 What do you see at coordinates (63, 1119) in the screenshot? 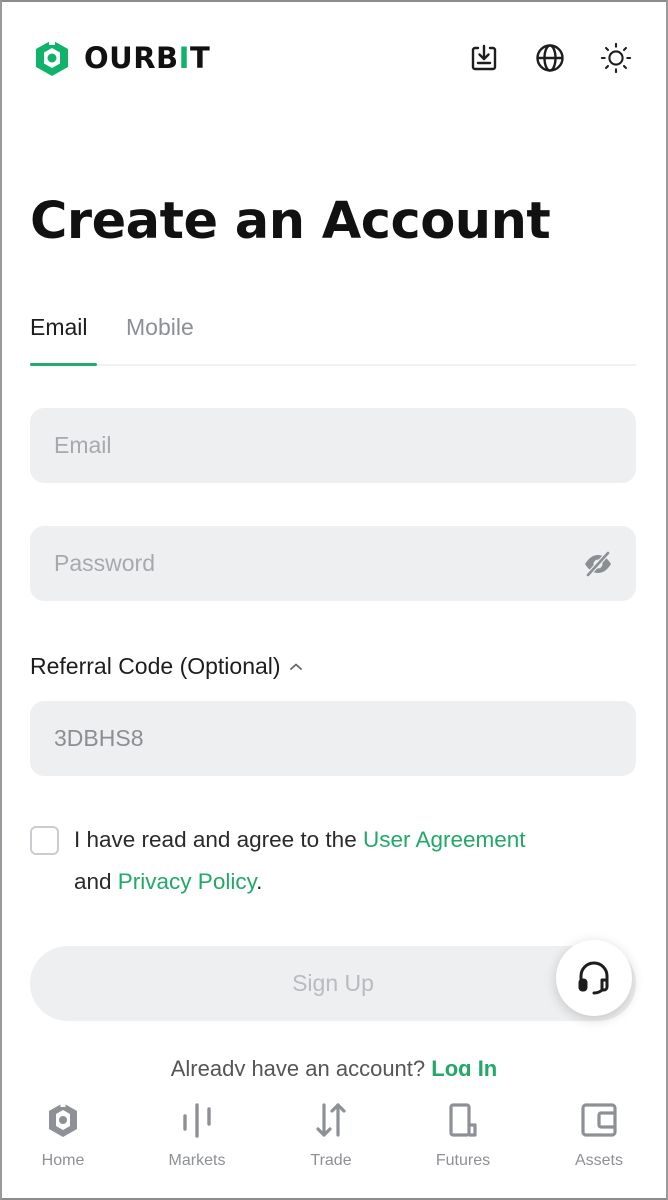
I see `home-icon` at bounding box center [63, 1119].